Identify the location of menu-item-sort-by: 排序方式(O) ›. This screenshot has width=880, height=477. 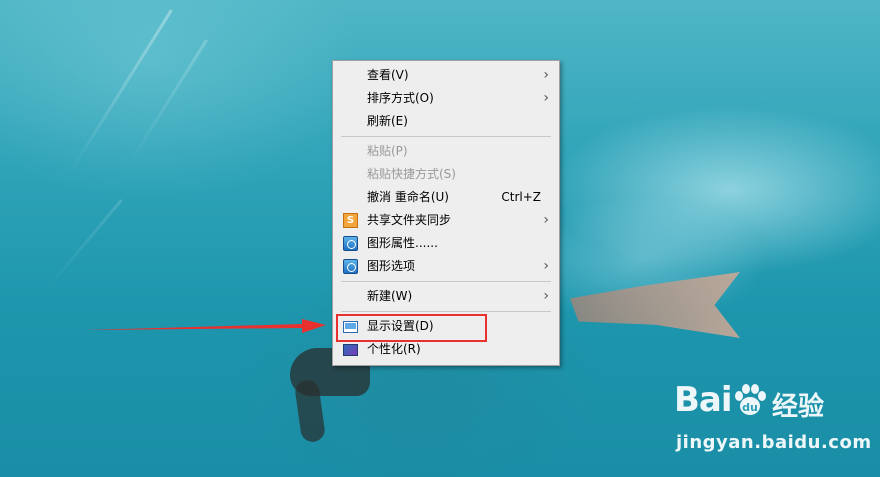
(446, 98).